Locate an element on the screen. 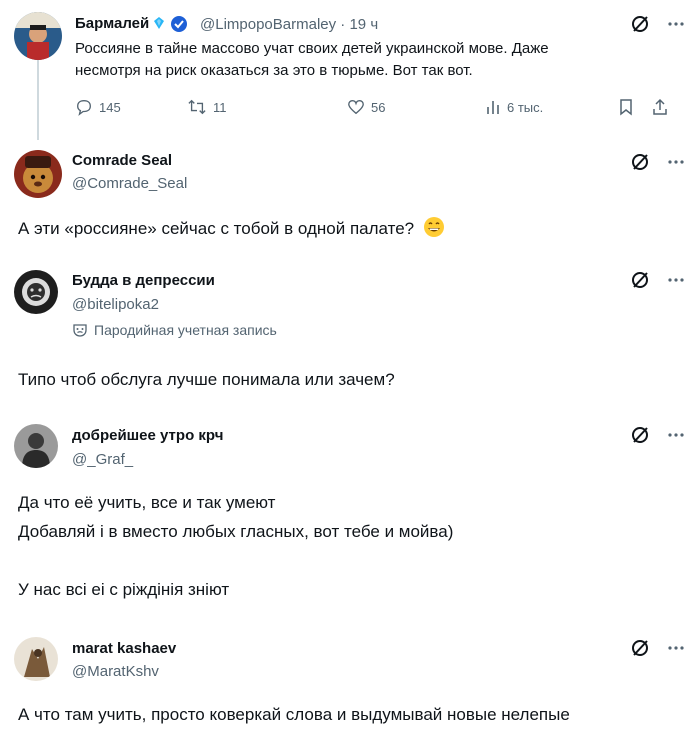 The image size is (700, 747). reply-button: 145 is located at coordinates (98, 107).